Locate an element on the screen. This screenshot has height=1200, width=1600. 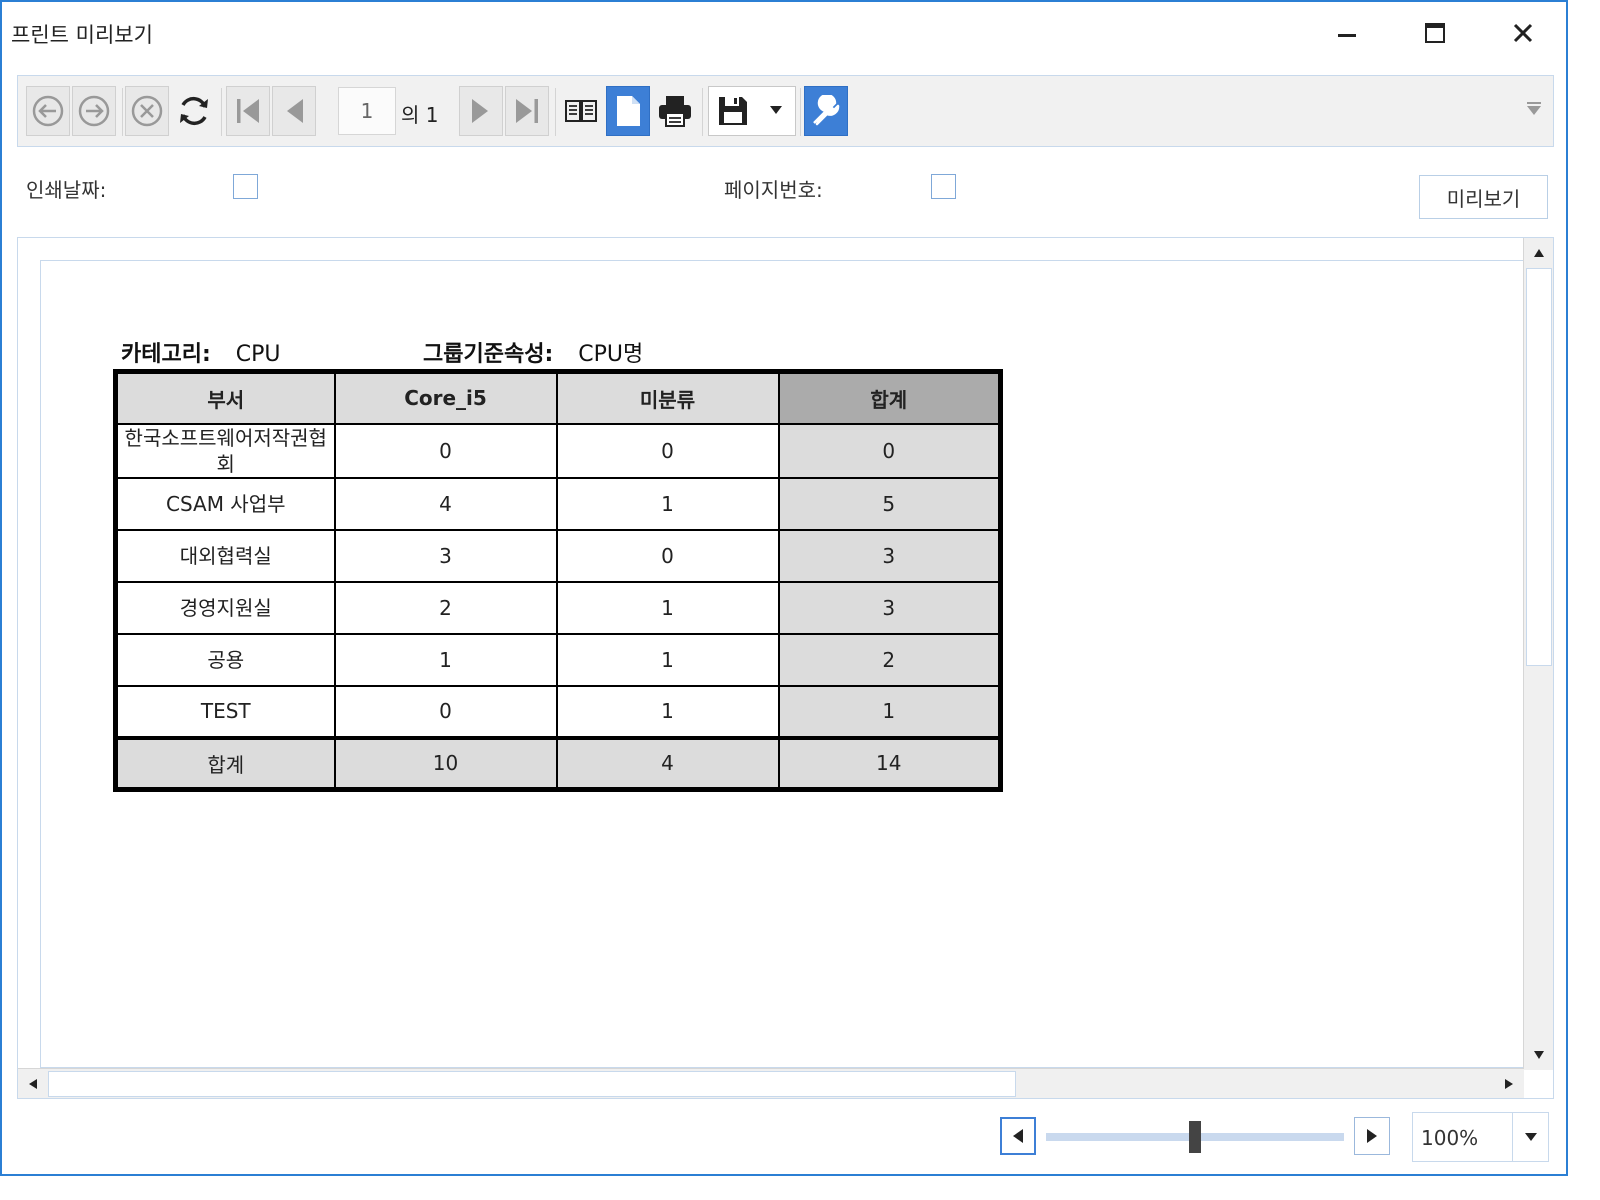
table-cell: 14 is located at coordinates (889, 763).